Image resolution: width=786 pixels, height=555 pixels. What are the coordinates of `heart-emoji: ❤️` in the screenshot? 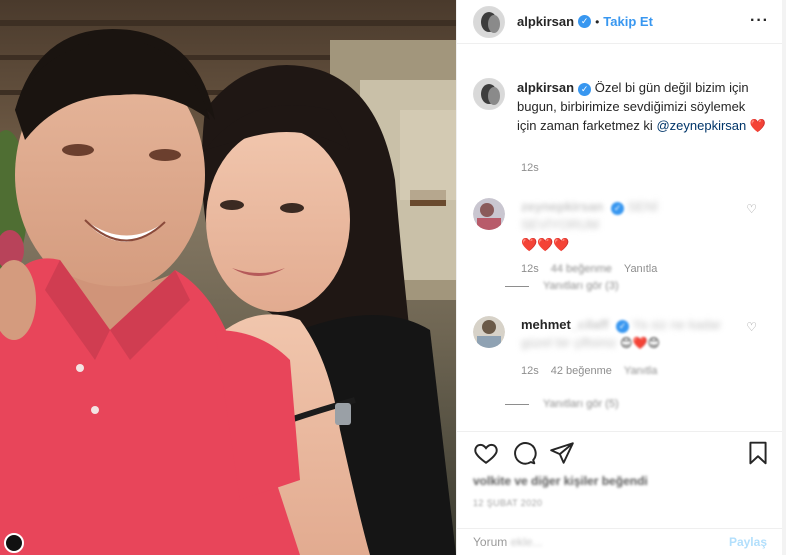 It's located at (758, 125).